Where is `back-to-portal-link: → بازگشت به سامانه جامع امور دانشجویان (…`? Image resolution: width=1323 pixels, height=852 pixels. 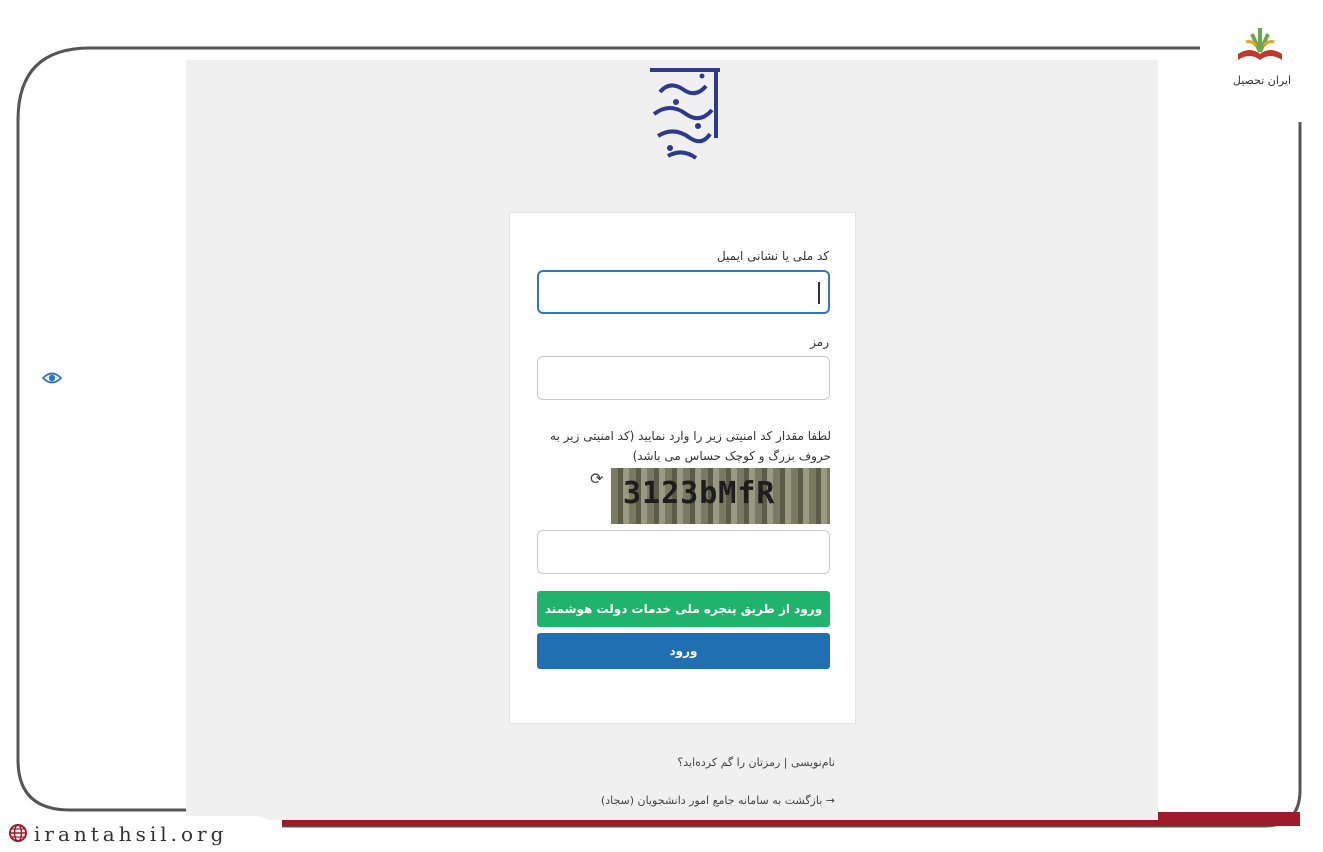
back-to-portal-link: → بازگشت به سامانه جامع امور دانشجویان (… is located at coordinates (718, 800).